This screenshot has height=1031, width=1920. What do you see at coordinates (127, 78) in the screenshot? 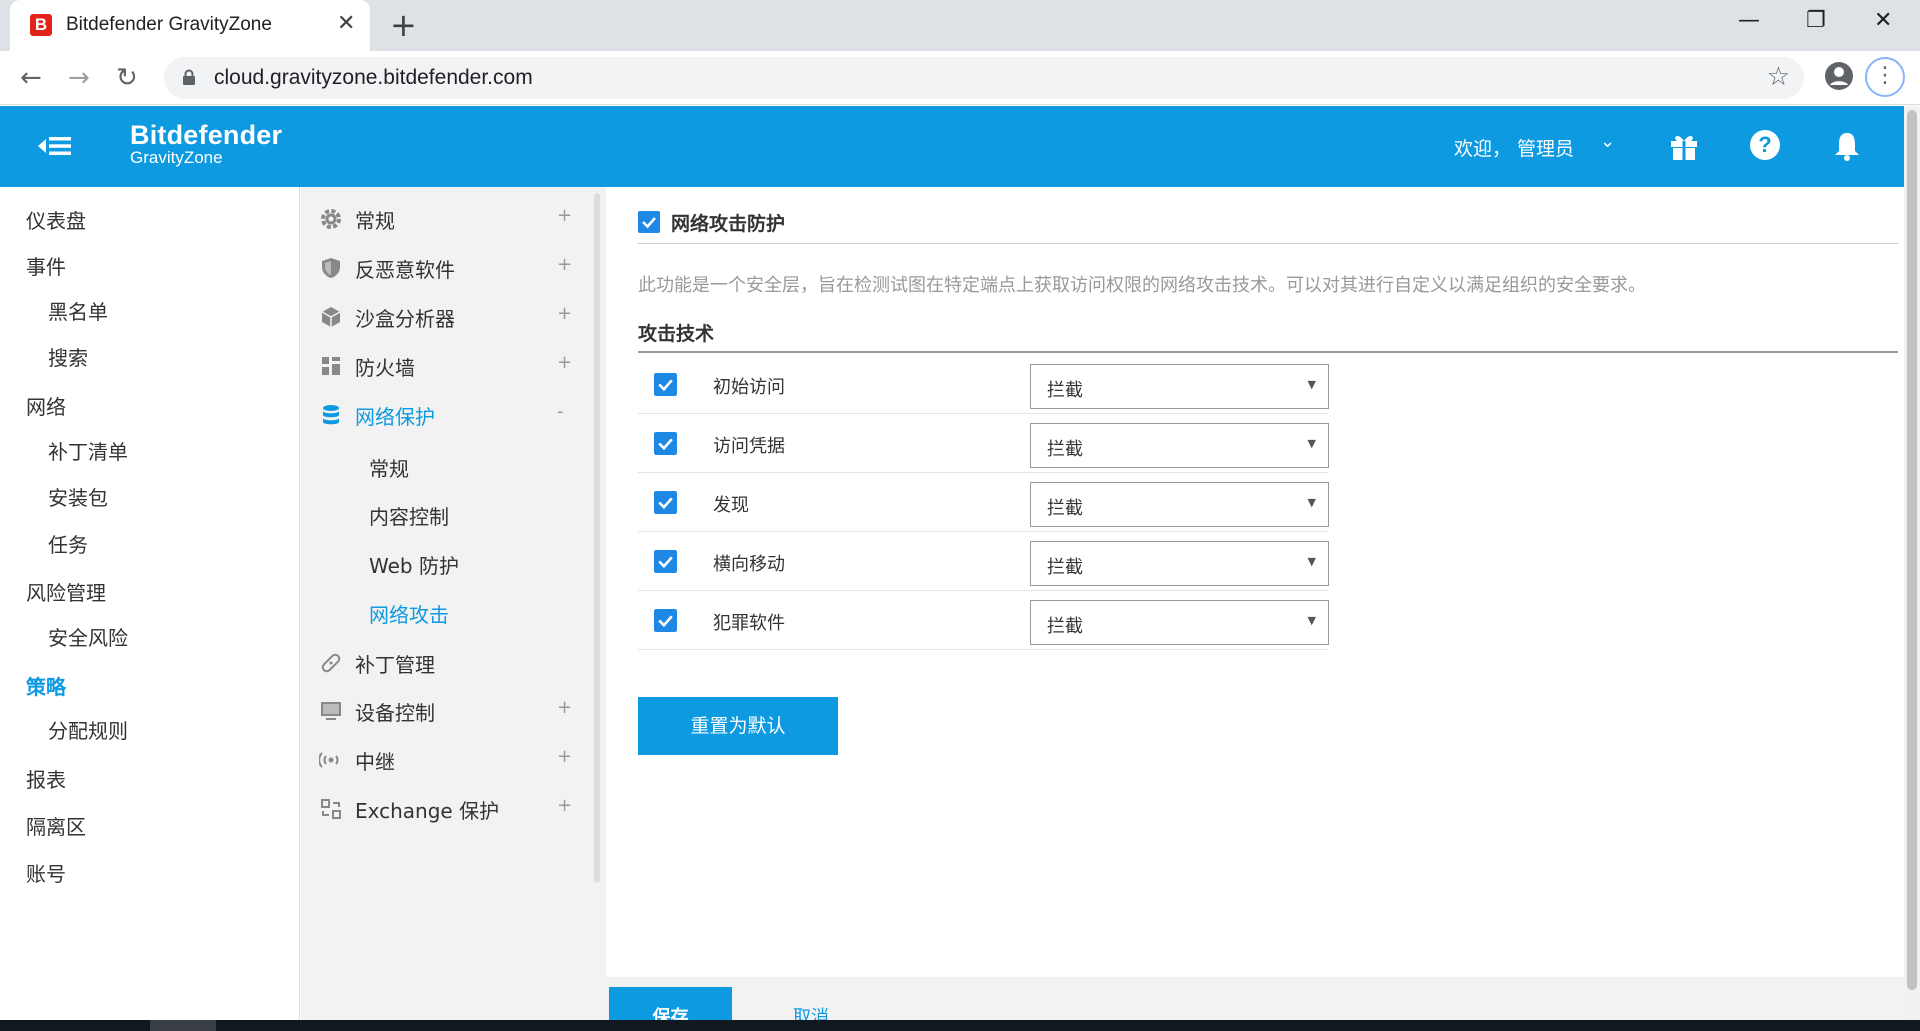
I see `reload-button: ↻` at bounding box center [127, 78].